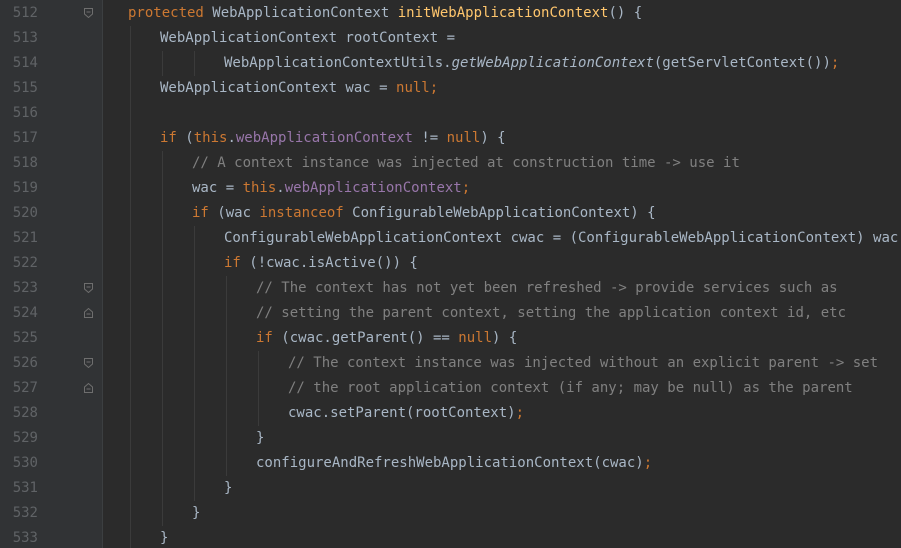  What do you see at coordinates (25, 88) in the screenshot?
I see `line-number: 515` at bounding box center [25, 88].